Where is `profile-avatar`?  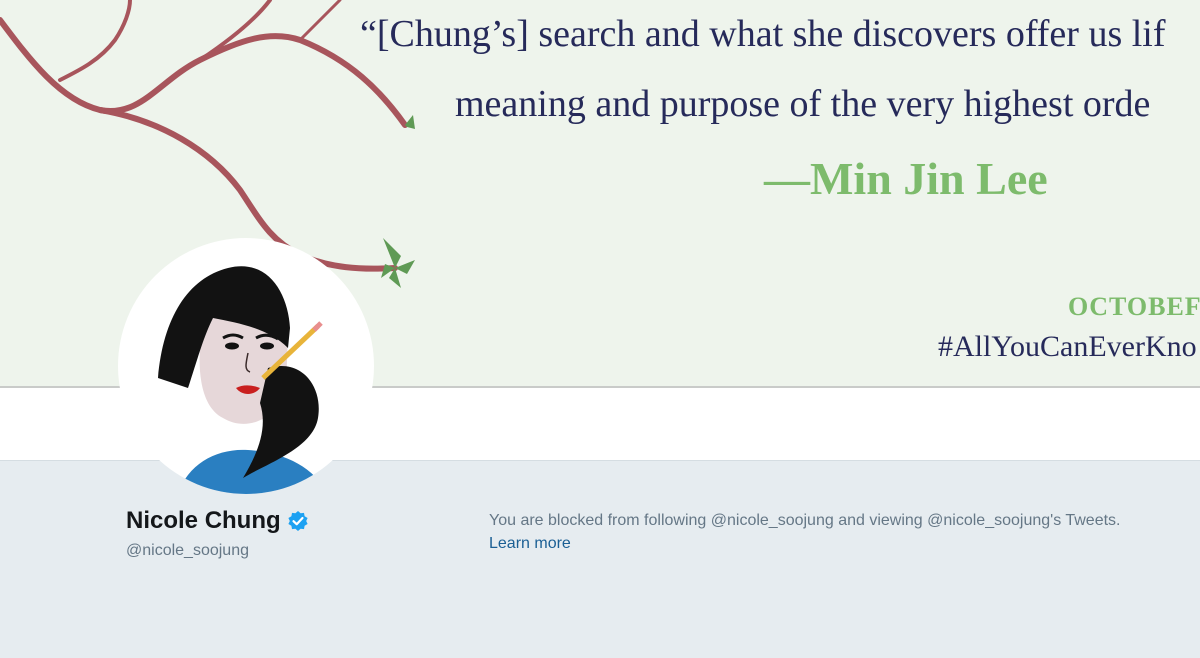 profile-avatar is located at coordinates (246, 366).